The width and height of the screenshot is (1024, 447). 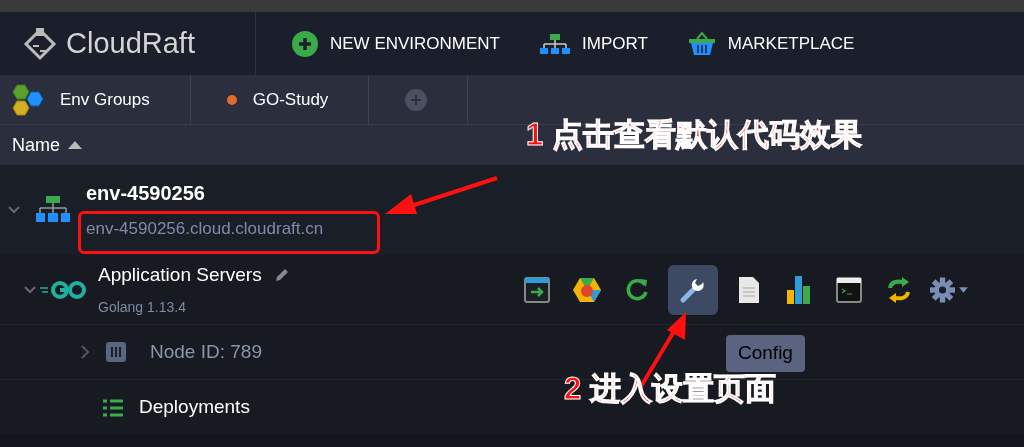 I want to click on node-label: Node ID: 789, so click(x=206, y=352).